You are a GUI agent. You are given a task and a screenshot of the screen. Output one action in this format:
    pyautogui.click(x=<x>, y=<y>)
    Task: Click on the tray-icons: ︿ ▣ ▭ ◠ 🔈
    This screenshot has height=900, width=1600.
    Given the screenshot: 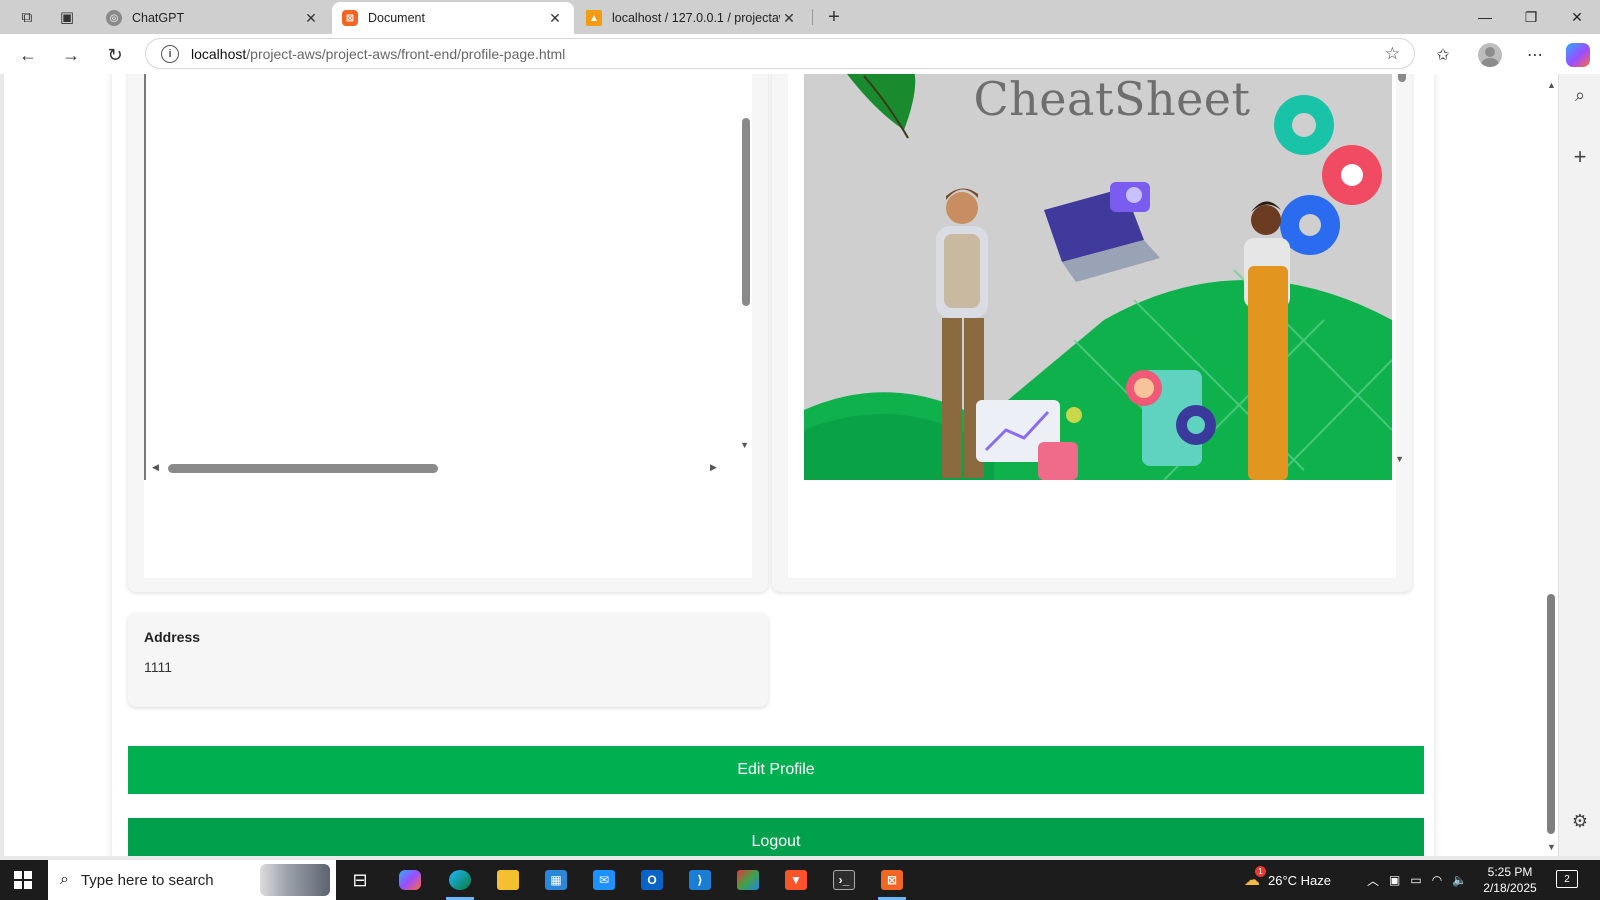 What is the action you would take?
    pyautogui.click(x=1417, y=880)
    